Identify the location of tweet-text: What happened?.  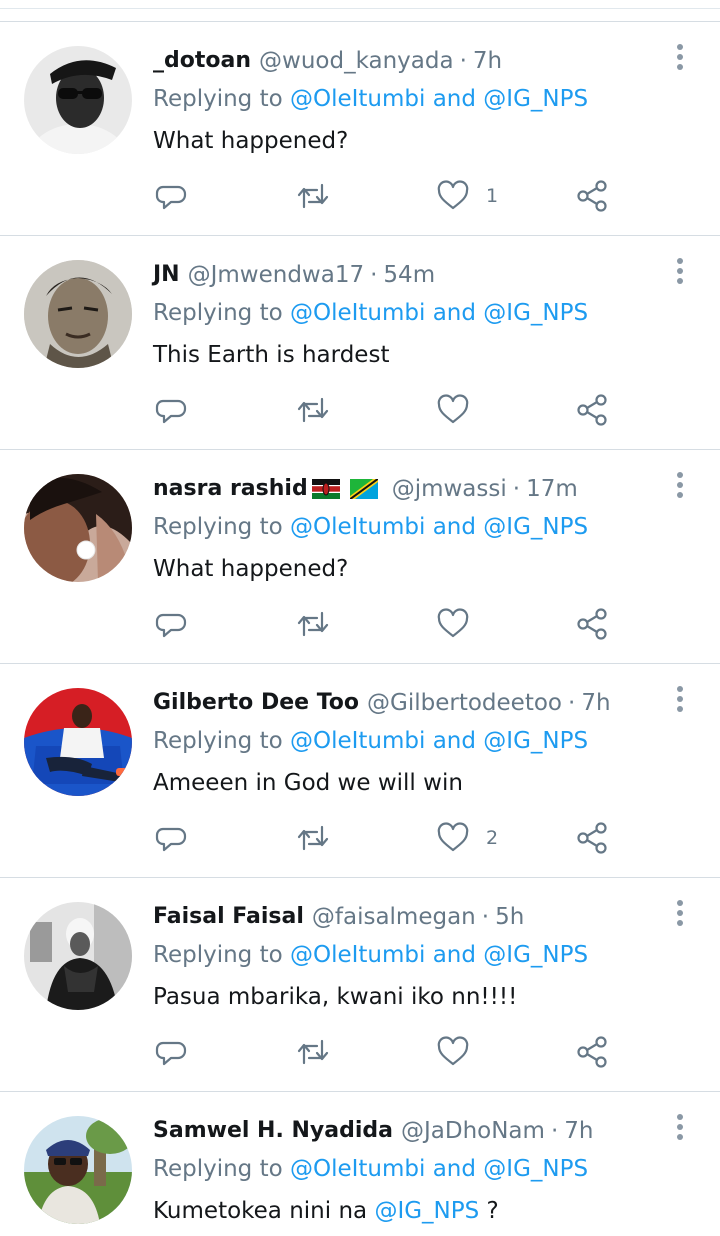
(251, 141).